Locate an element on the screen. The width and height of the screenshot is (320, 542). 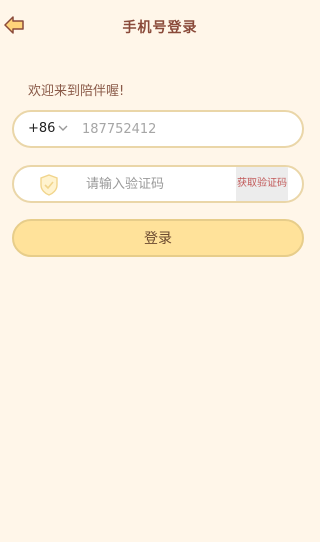
verification-code-input is located at coordinates (161, 184).